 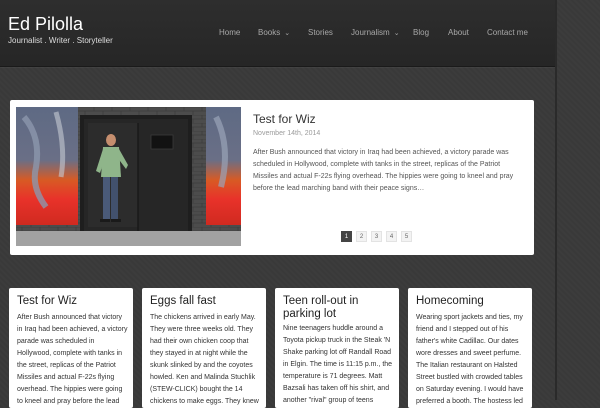 I want to click on nav-item-stories: Stories, so click(x=320, y=33).